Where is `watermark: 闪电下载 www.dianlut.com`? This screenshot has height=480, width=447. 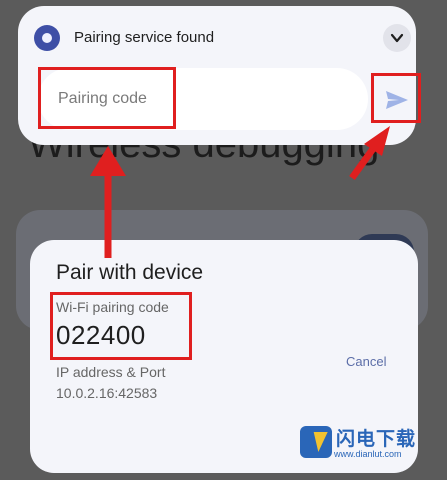 watermark: 闪电下载 www.dianlut.com is located at coordinates (360, 444).